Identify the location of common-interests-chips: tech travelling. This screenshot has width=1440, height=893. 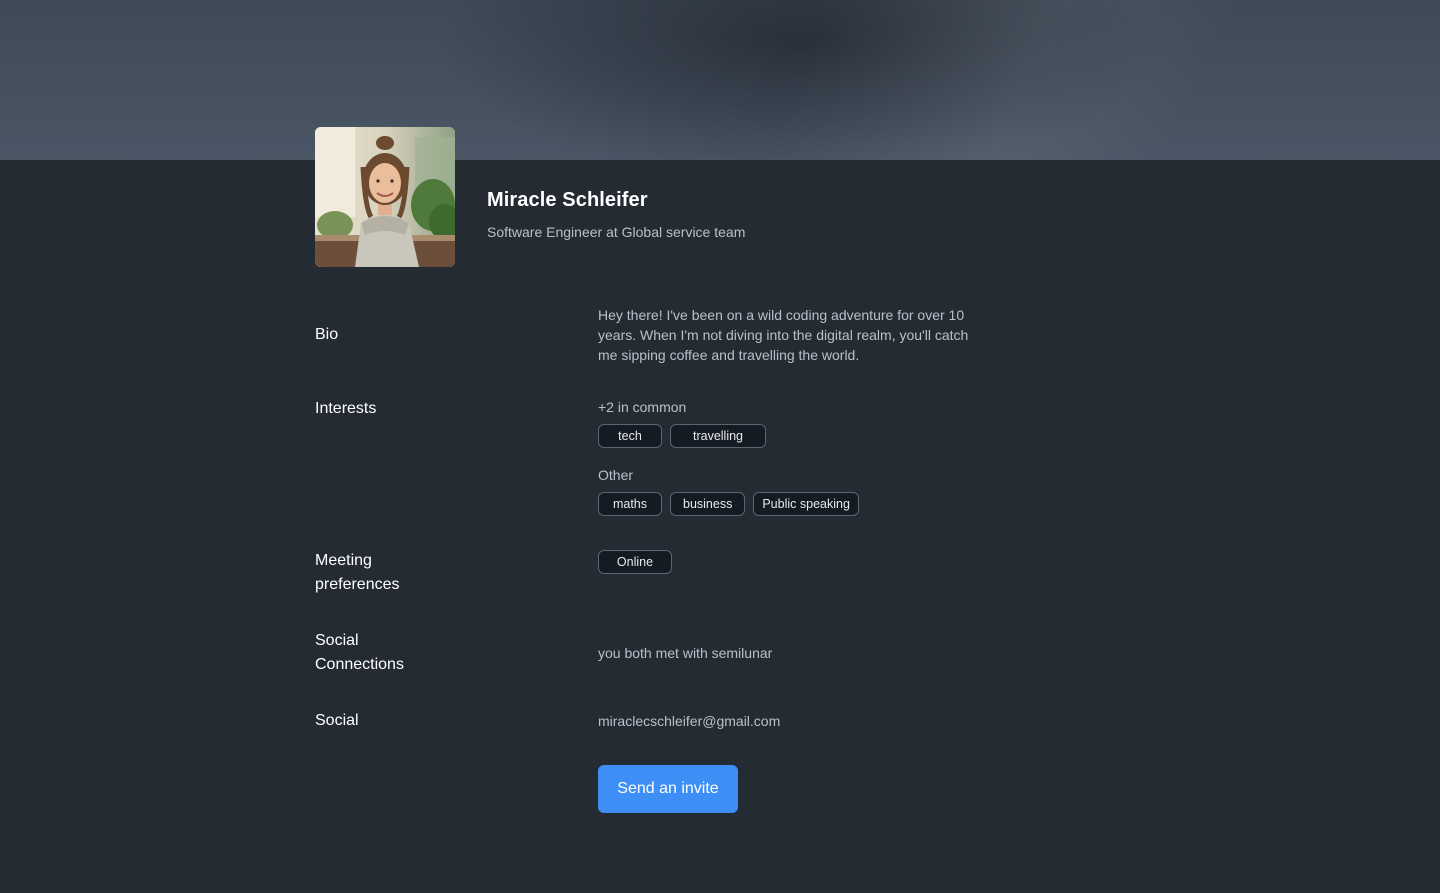
(682, 436).